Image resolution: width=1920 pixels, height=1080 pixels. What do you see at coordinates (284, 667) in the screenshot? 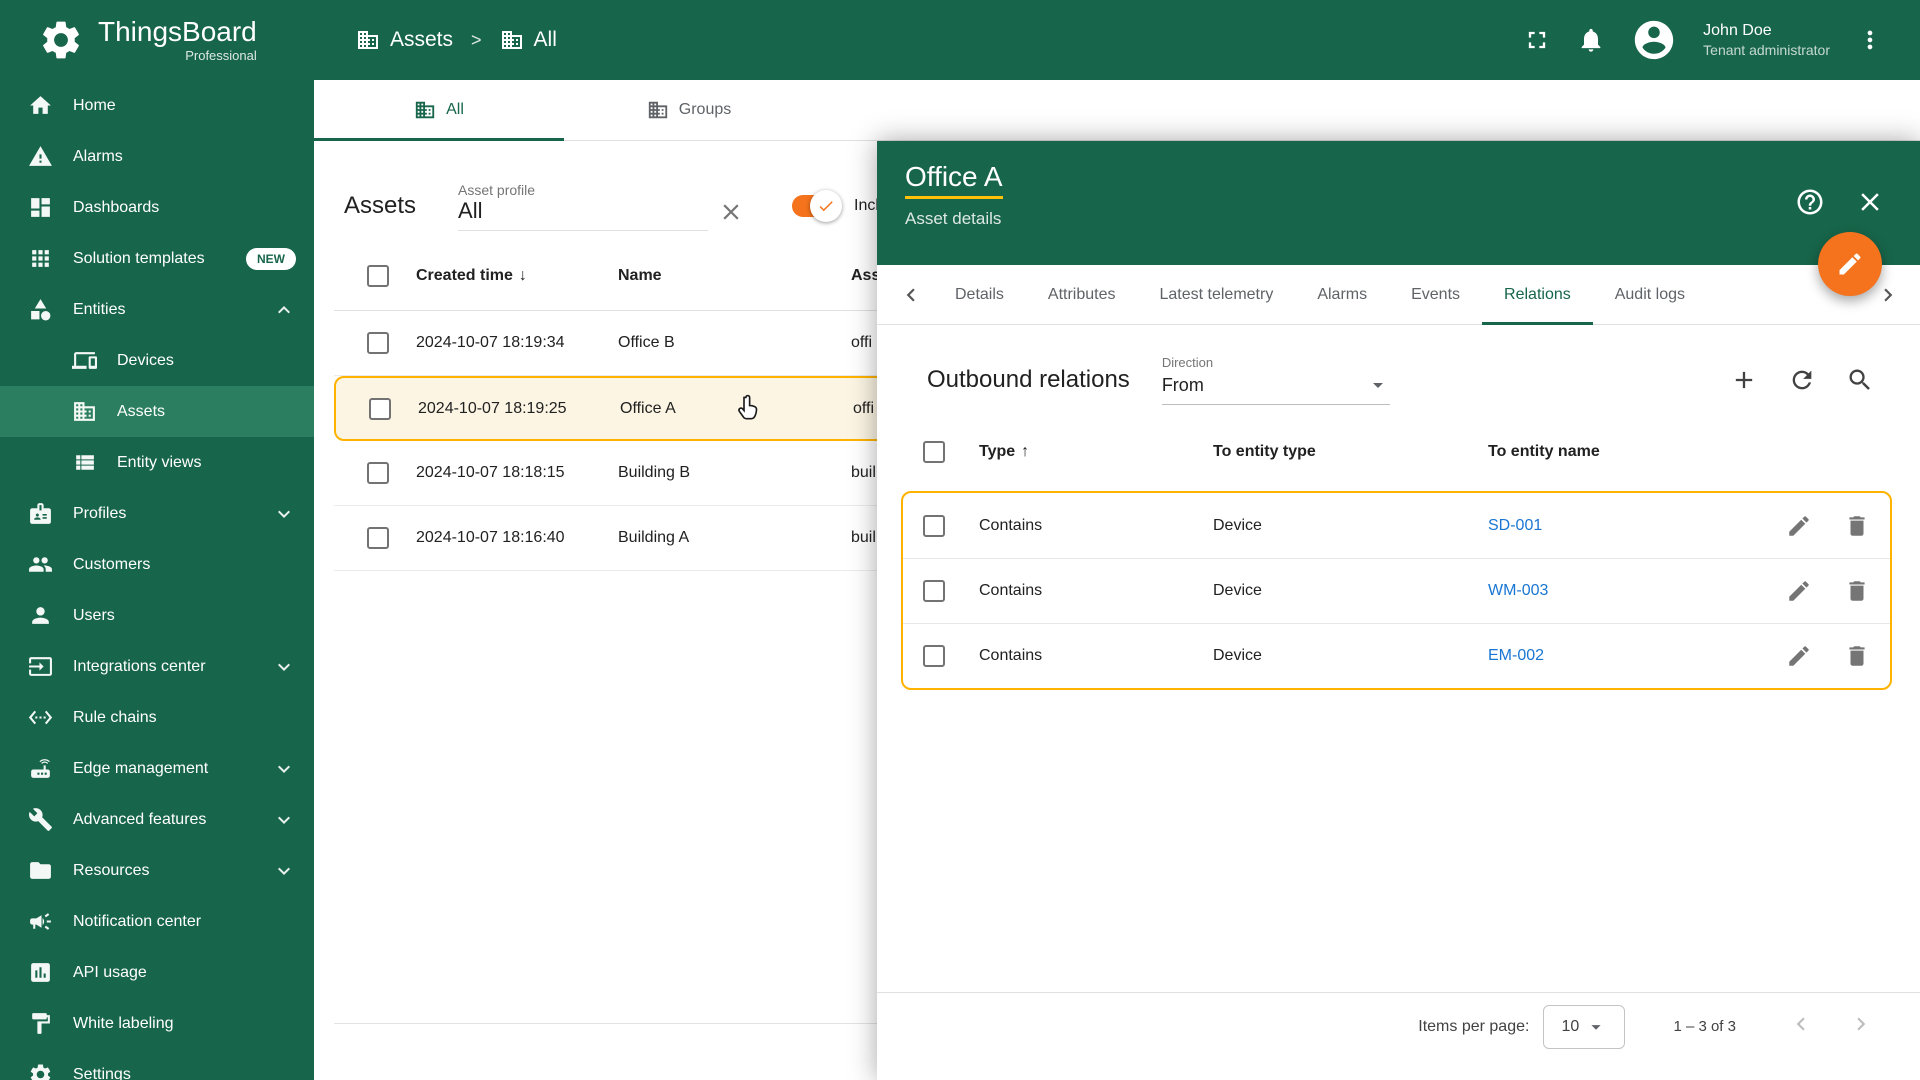
I see `chevron-down-icon` at bounding box center [284, 667].